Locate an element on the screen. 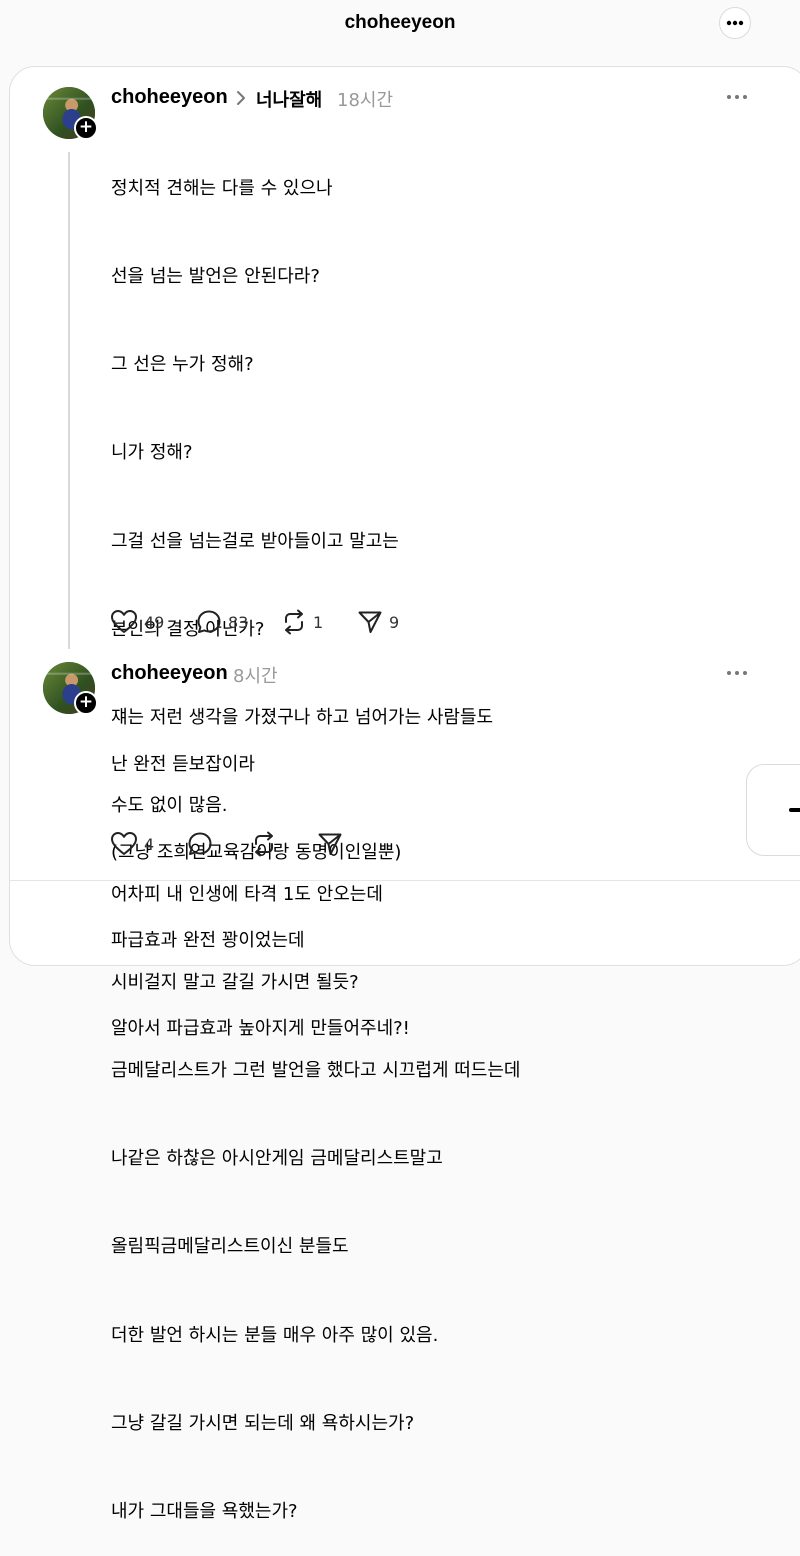 The height and width of the screenshot is (1556, 800). post-line: 더한 발언 하시는 분들 매우 아주 많이 있음. is located at coordinates (275, 1335).